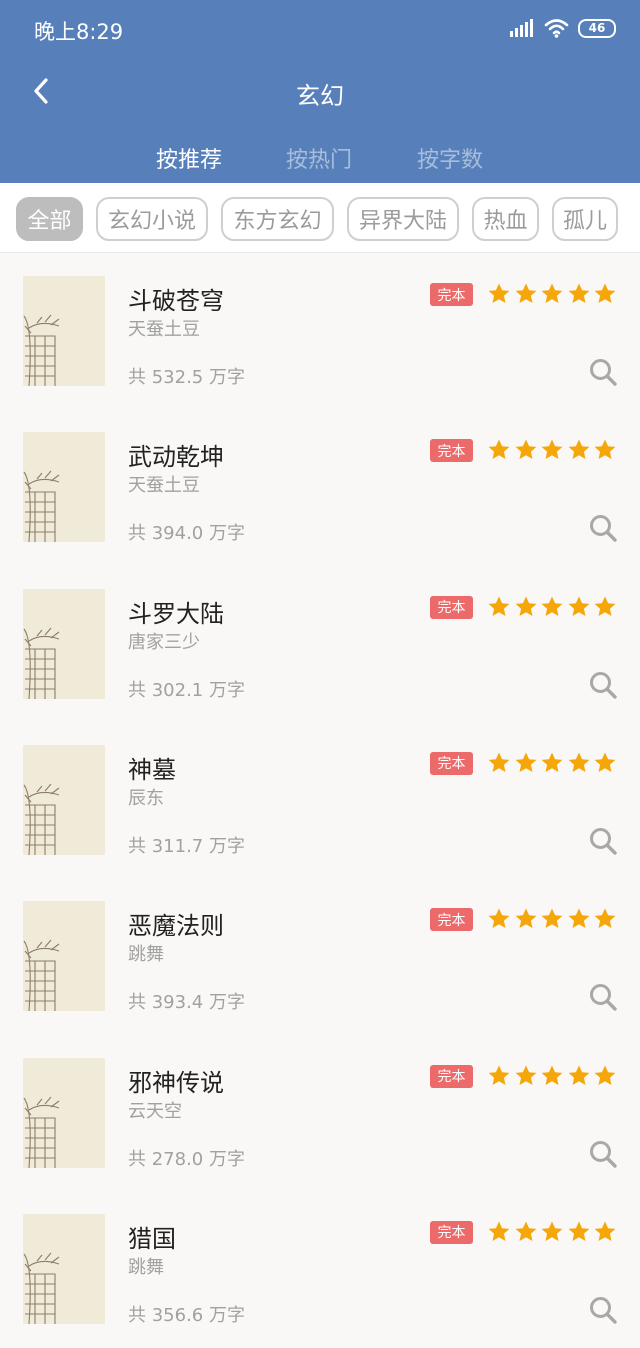 This screenshot has height=1348, width=640. I want to click on book-item: 斗破苍穹 天蚕土豆 共 532.5 万字 完本, so click(320, 332).